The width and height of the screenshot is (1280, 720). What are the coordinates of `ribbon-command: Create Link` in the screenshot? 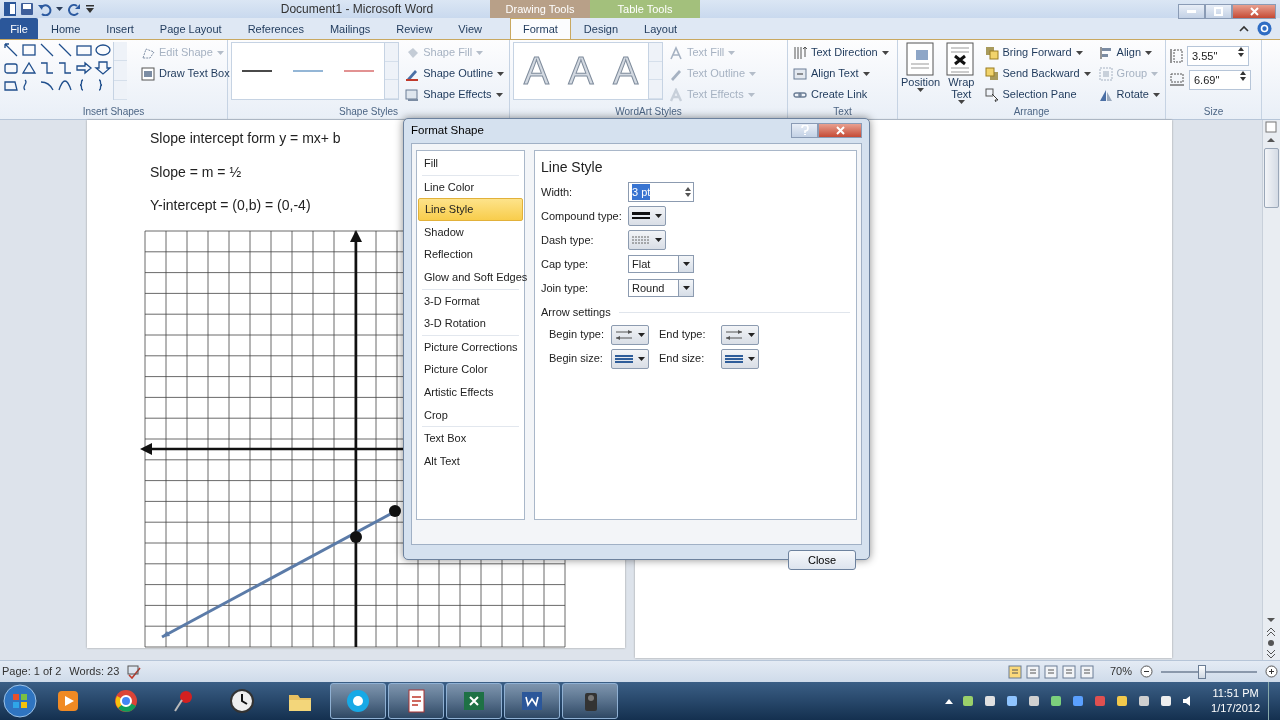 It's located at (841, 94).